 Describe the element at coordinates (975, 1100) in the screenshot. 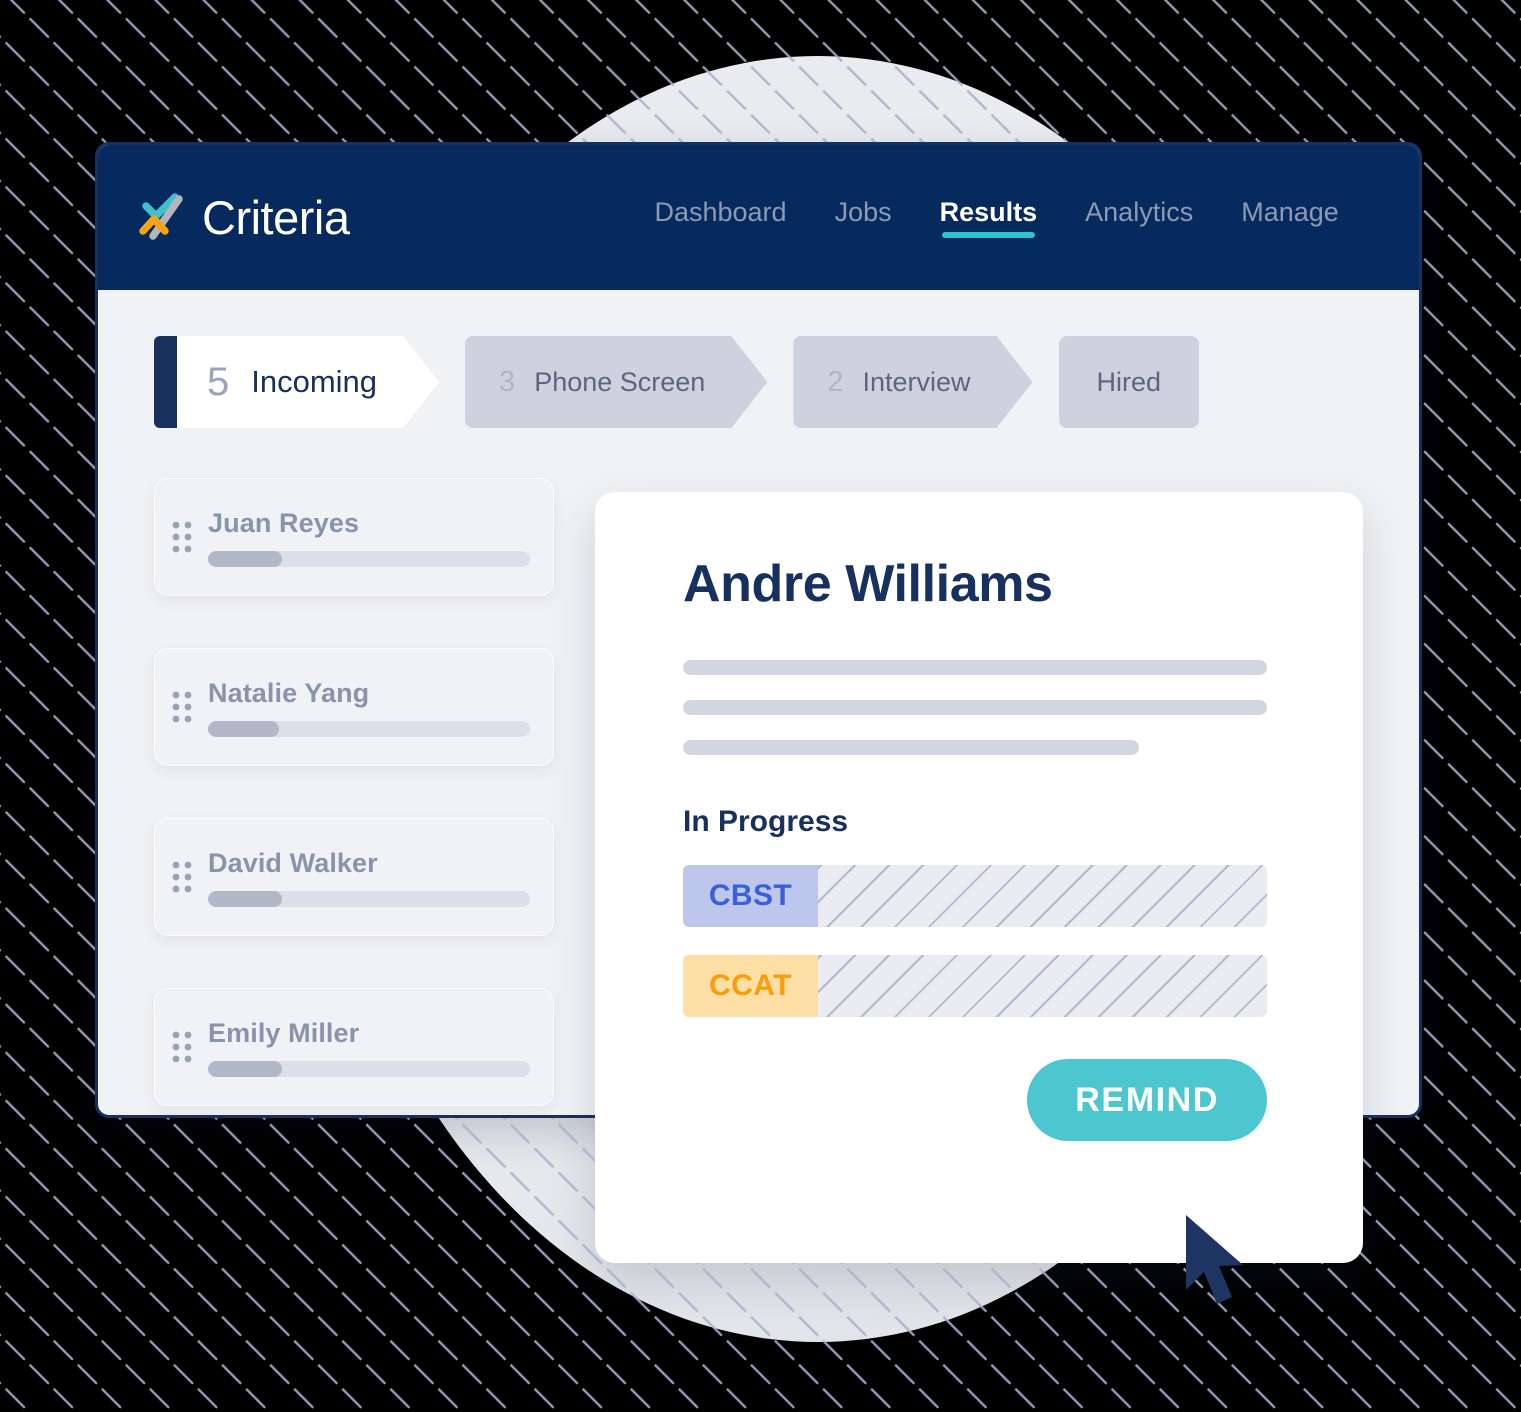

I see `detail-actions: REMIND` at that location.